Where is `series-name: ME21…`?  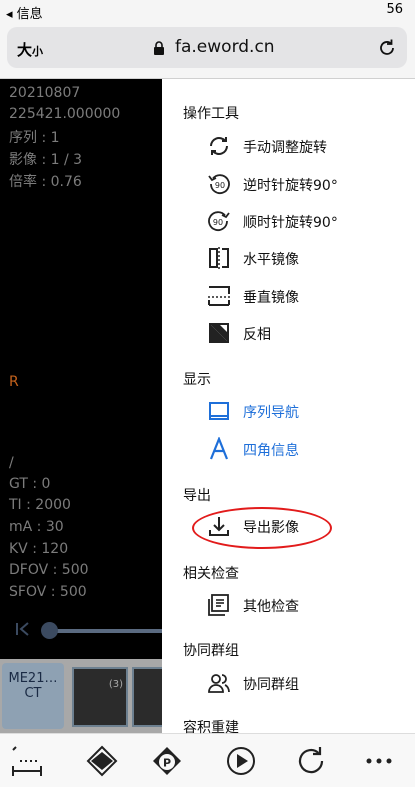 series-name: ME21… is located at coordinates (33, 678).